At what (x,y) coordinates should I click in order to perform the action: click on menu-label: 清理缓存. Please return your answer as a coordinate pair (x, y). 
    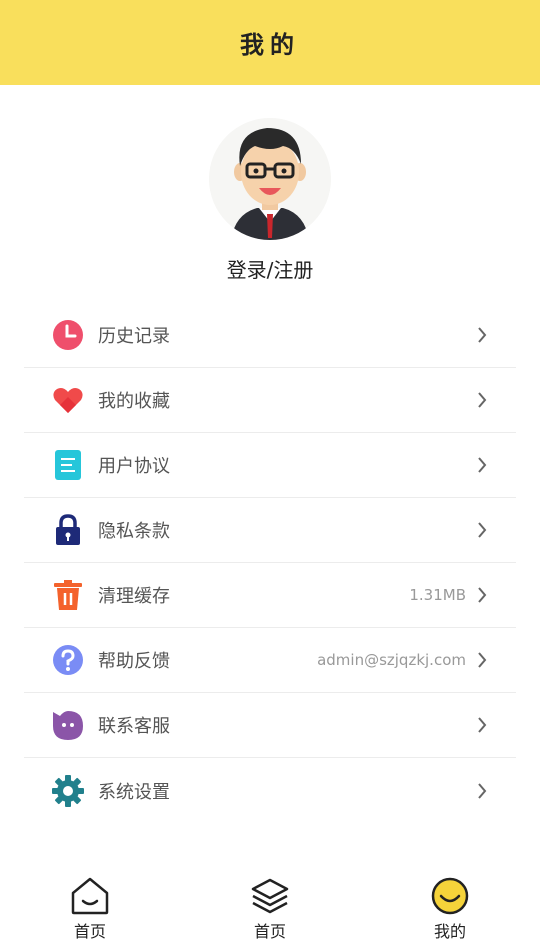
    Looking at the image, I should click on (134, 596).